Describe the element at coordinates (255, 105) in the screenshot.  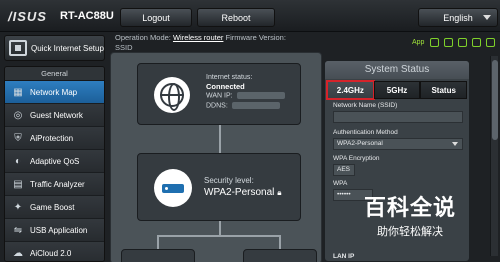
I see `ddns-redacted` at that location.